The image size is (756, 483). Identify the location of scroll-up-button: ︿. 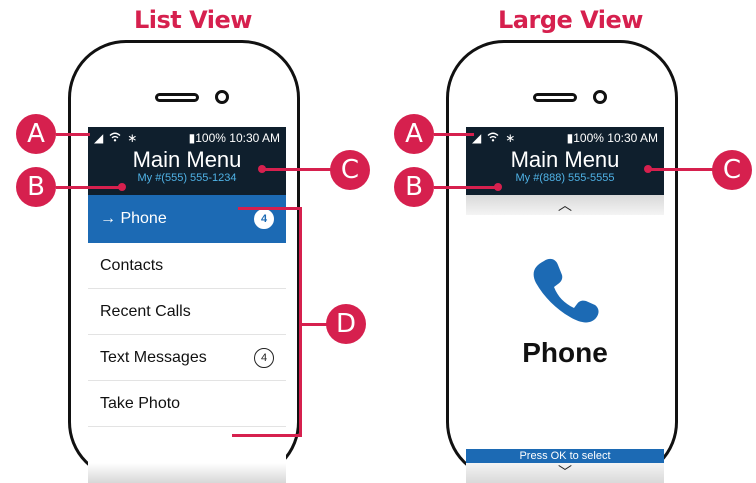
(565, 205).